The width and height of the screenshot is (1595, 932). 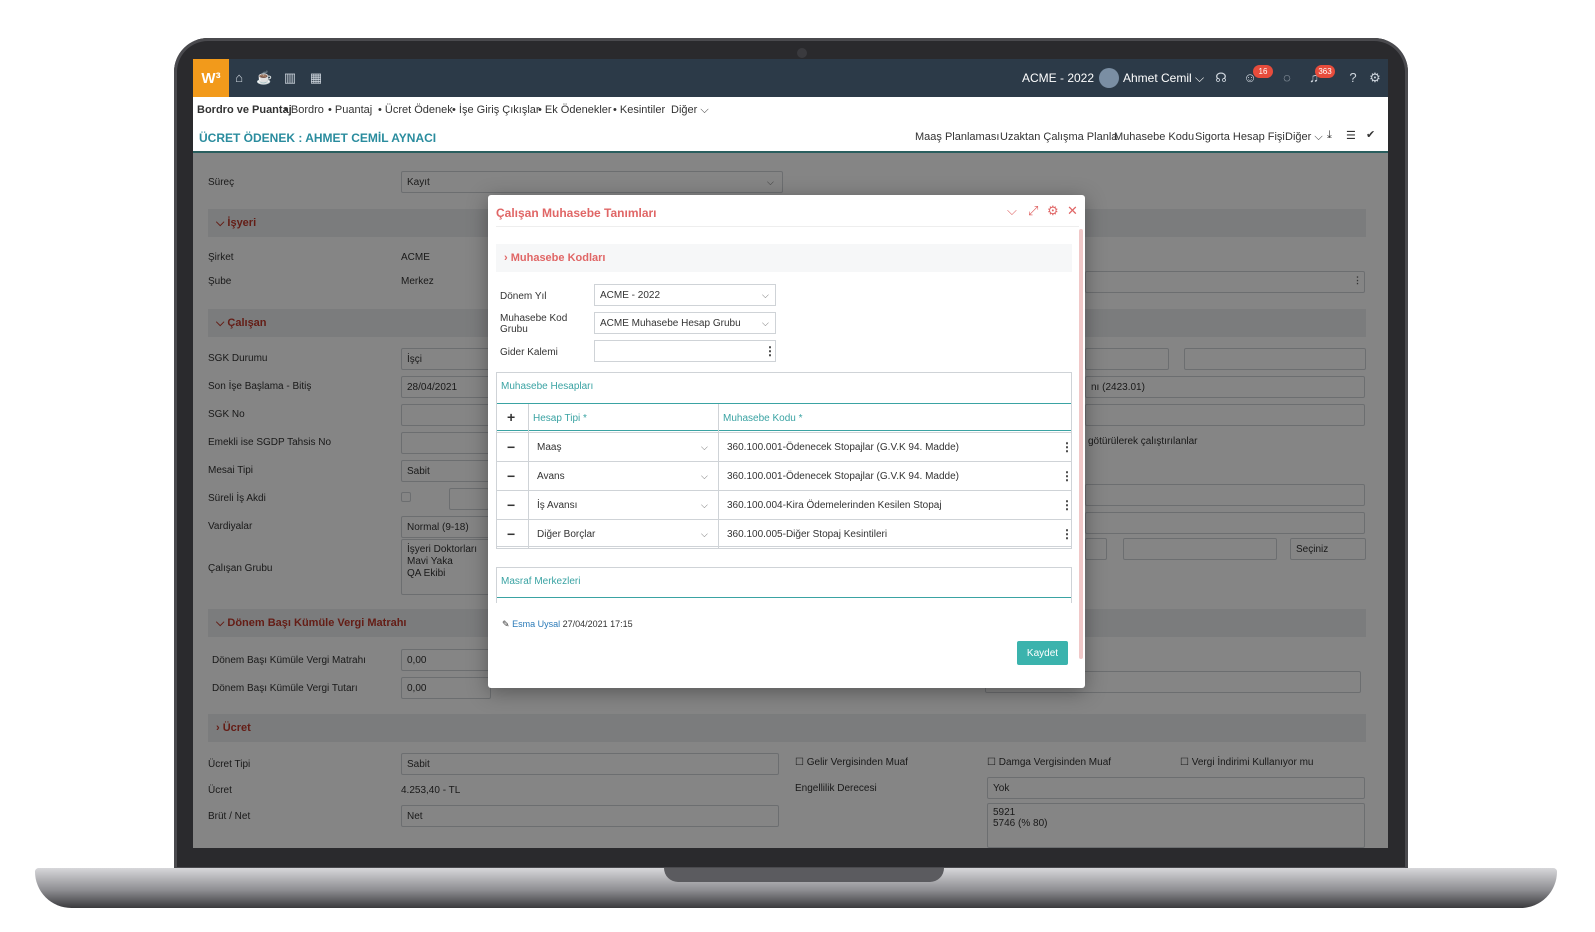 What do you see at coordinates (894, 418) in the screenshot?
I see `header-cell: Muhasebe Kodu *` at bounding box center [894, 418].